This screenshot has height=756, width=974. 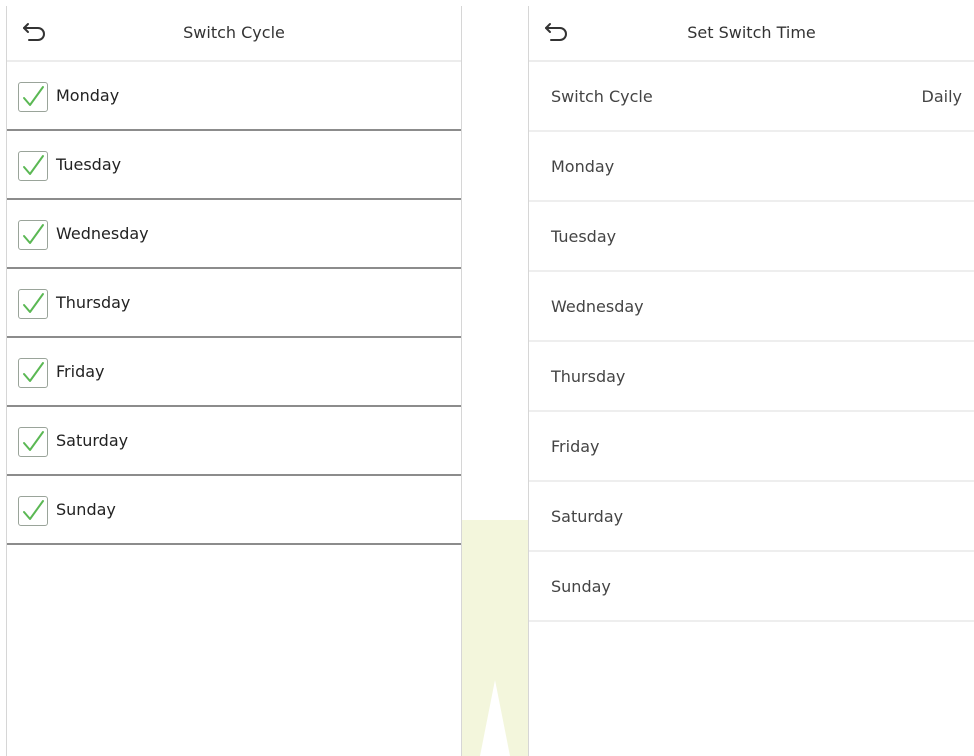 What do you see at coordinates (602, 96) in the screenshot?
I see `switch-cycle-label: Switch Cycle` at bounding box center [602, 96].